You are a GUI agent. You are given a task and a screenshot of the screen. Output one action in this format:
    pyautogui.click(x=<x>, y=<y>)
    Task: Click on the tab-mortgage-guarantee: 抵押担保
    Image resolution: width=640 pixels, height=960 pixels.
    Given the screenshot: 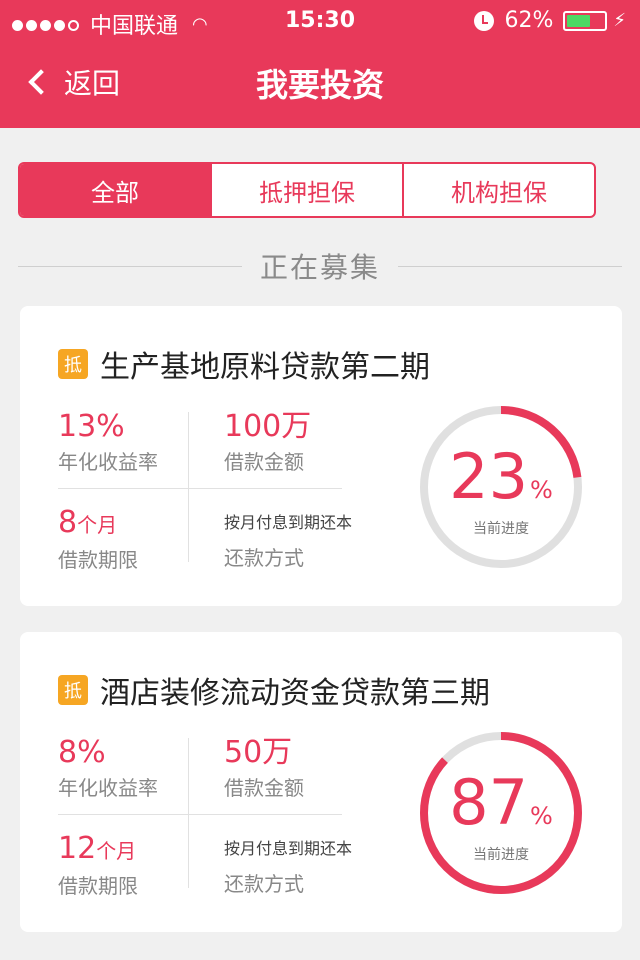 What is the action you would take?
    pyautogui.click(x=306, y=190)
    